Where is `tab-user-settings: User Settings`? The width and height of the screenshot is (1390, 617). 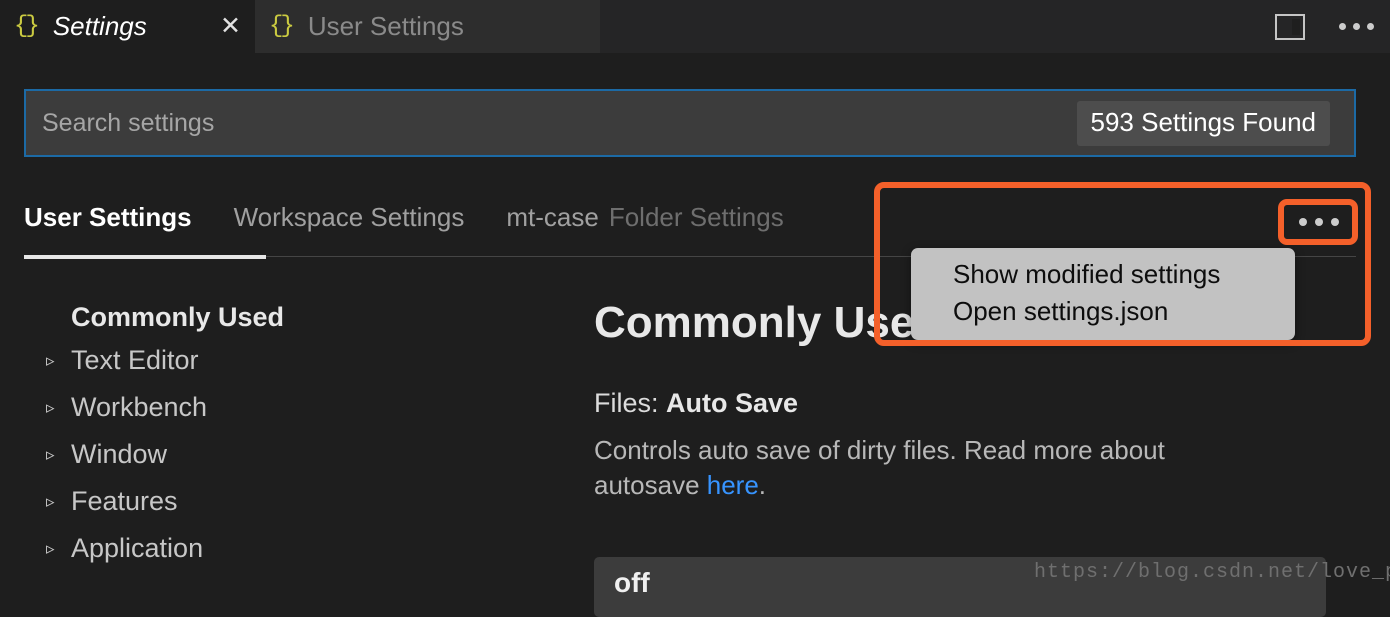
tab-user-settings: User Settings is located at coordinates (108, 214).